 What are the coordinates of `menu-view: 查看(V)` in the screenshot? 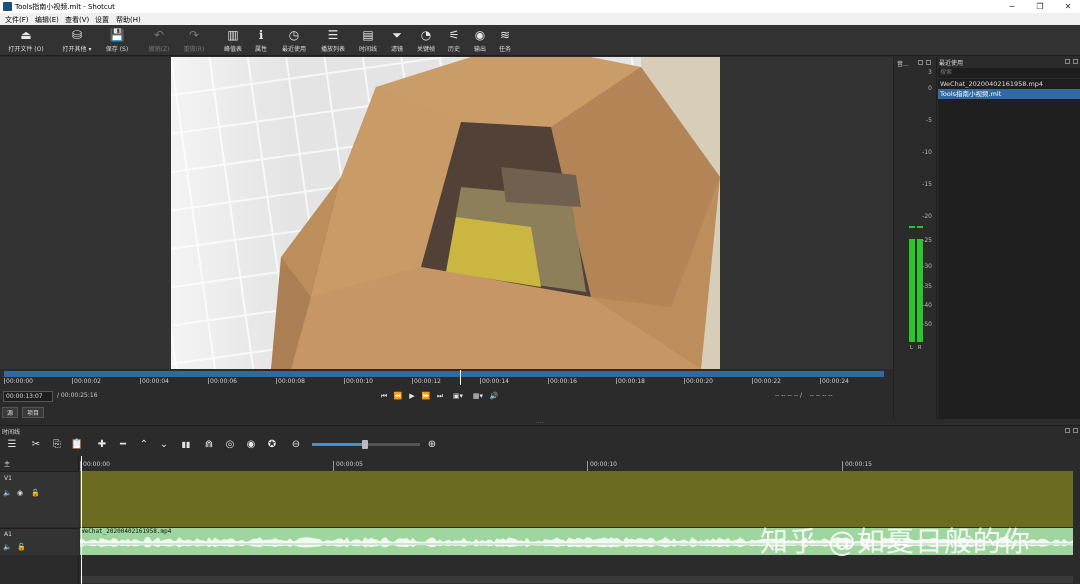 It's located at (77, 20).